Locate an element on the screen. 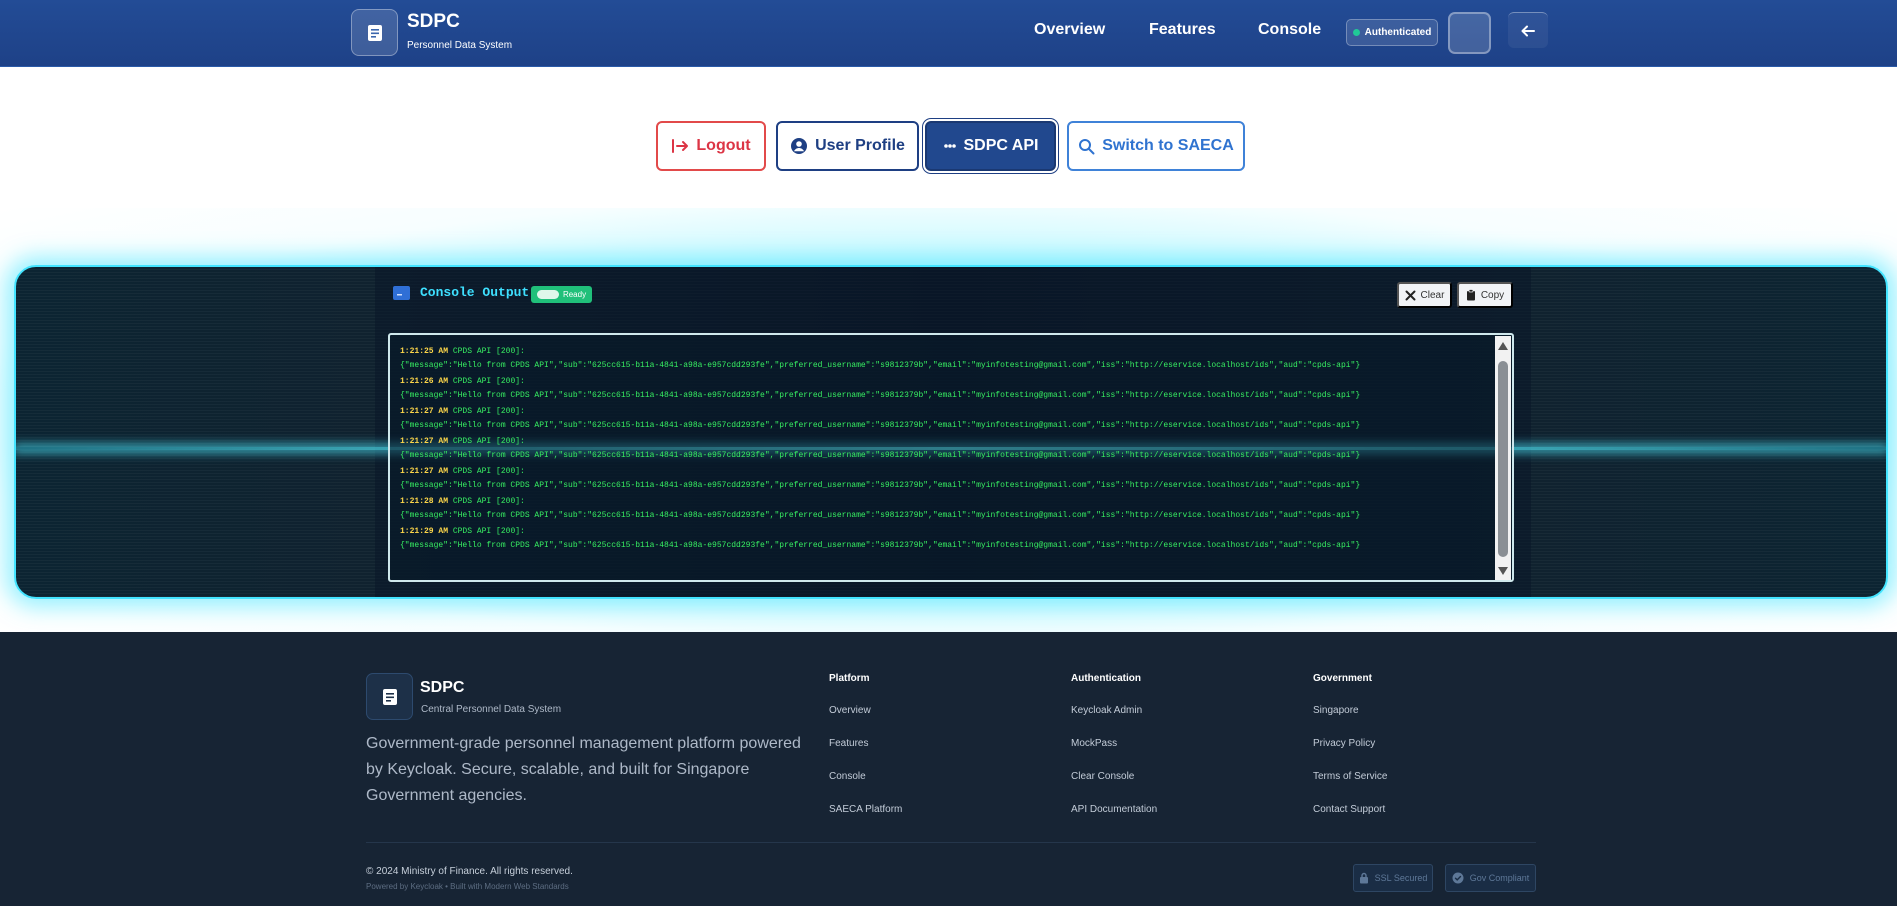 This screenshot has width=1897, height=906. footer-link-support: Contact Support is located at coordinates (1349, 809).